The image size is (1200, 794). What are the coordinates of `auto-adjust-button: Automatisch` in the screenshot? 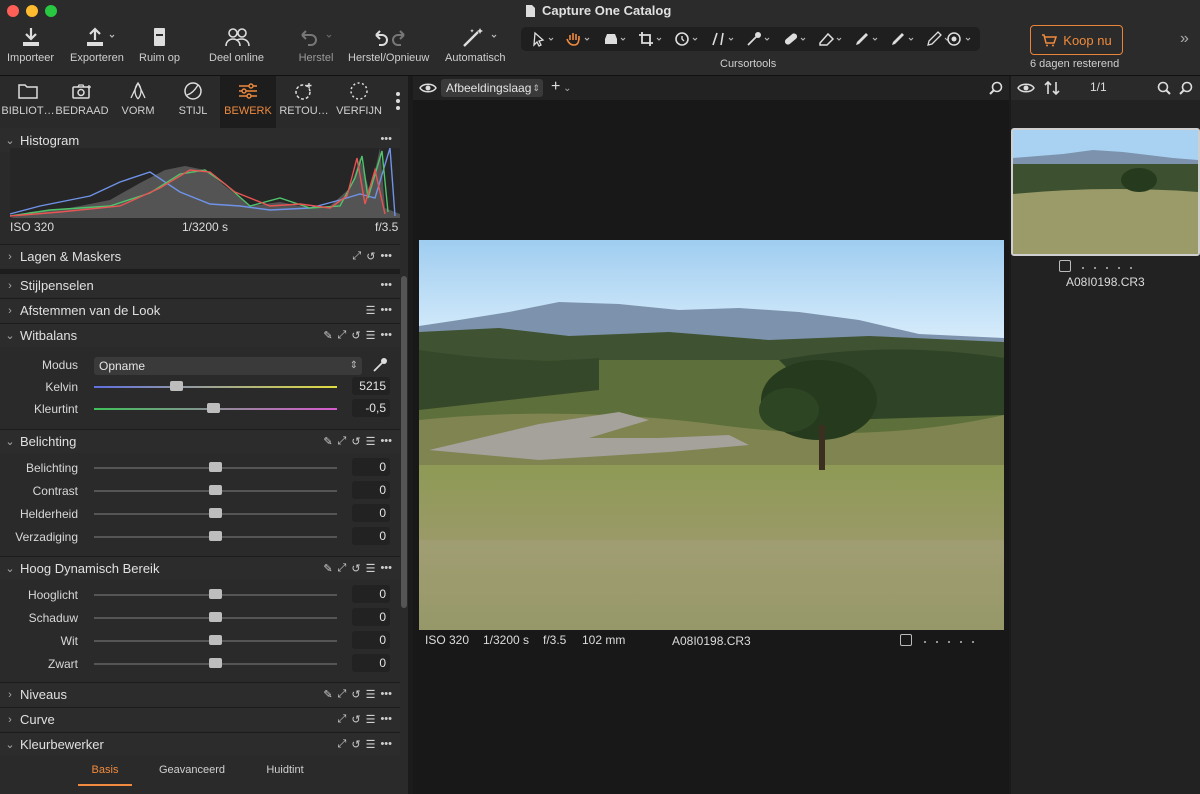 It's located at (475, 45).